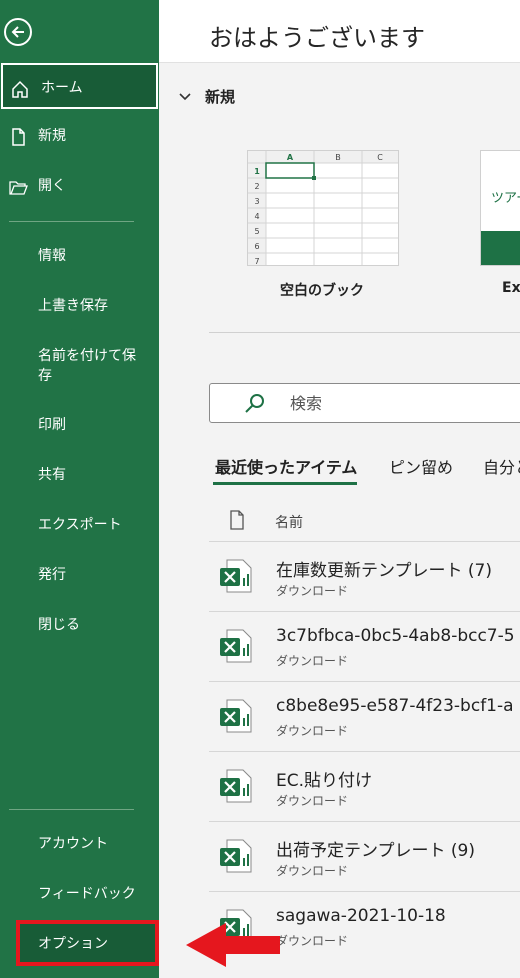  I want to click on file-name: EC.貼り付け, so click(324, 781).